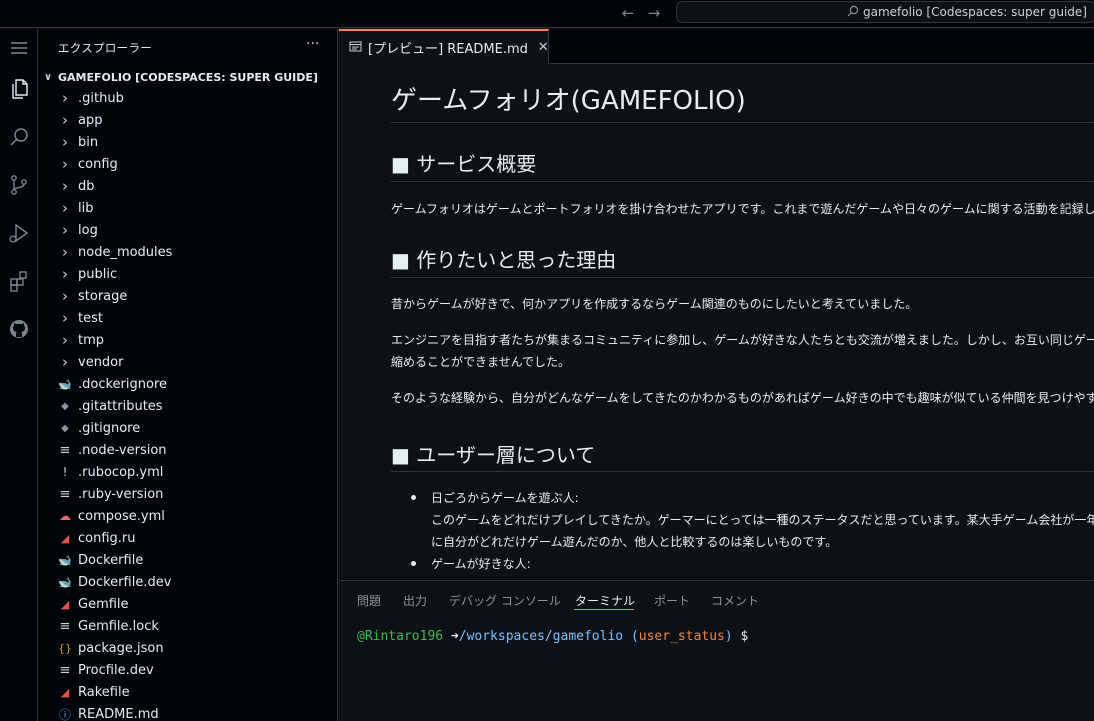 The width and height of the screenshot is (1094, 721). I want to click on tree-item-label: log, so click(88, 230).